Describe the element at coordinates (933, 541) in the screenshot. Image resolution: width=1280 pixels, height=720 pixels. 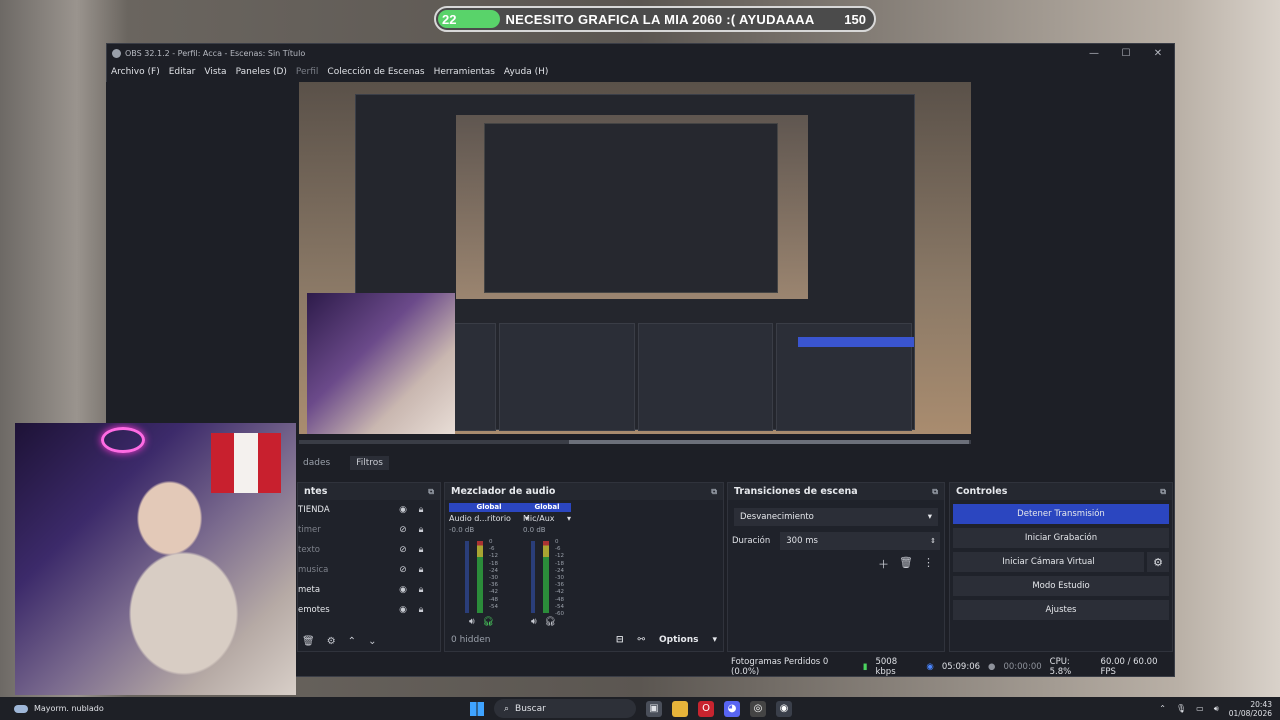
I see `spinner-icon: ⇕` at that location.